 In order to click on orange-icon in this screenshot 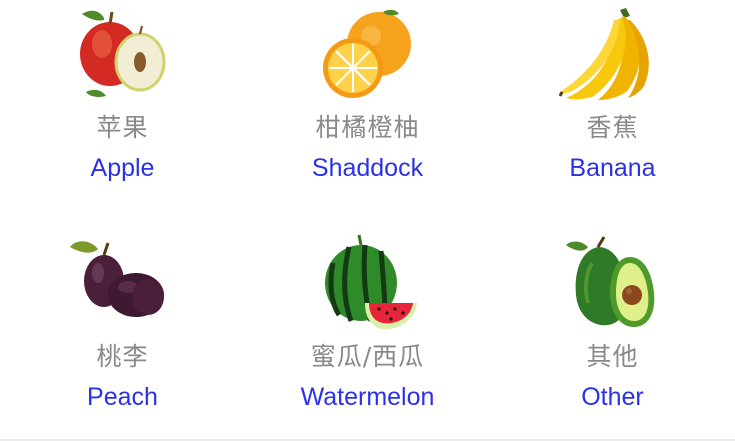, I will do `click(368, 54)`.